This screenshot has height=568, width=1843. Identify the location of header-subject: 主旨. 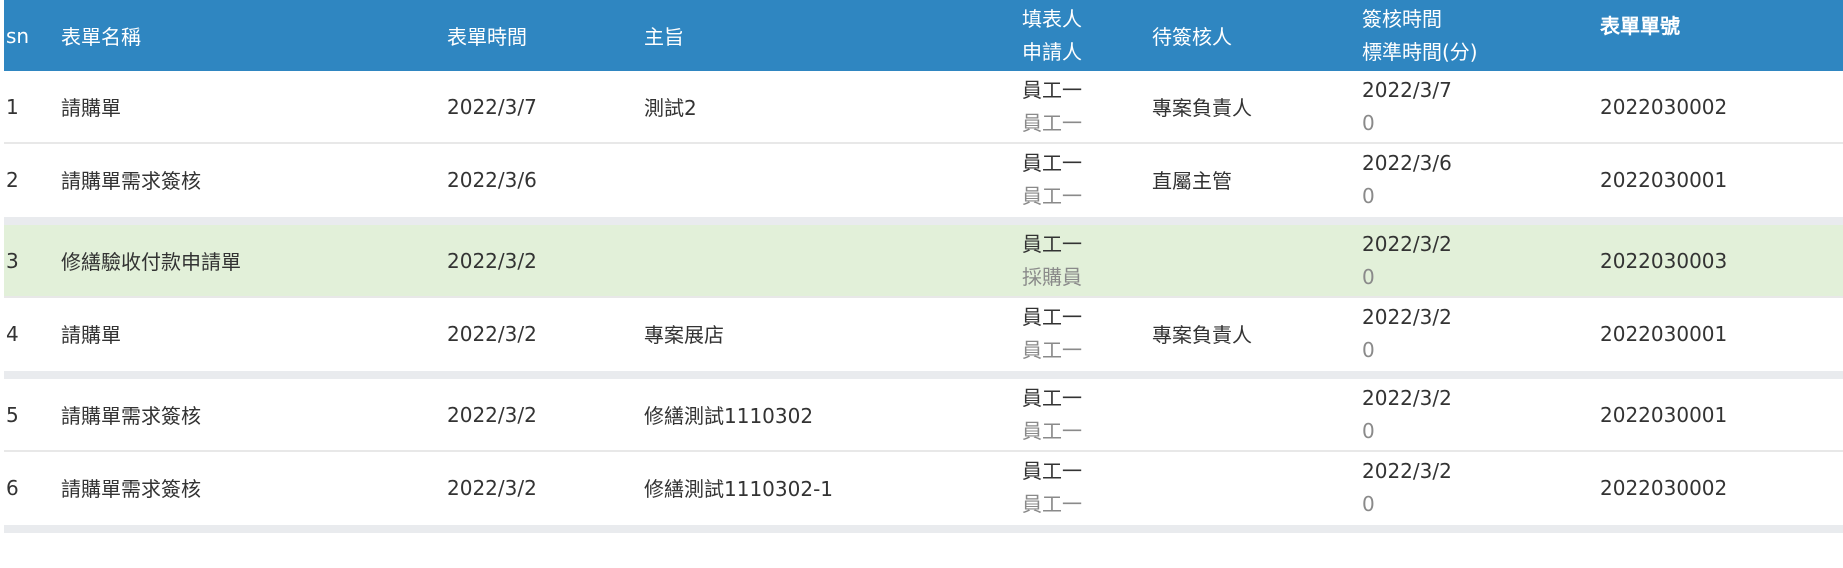
(664, 35).